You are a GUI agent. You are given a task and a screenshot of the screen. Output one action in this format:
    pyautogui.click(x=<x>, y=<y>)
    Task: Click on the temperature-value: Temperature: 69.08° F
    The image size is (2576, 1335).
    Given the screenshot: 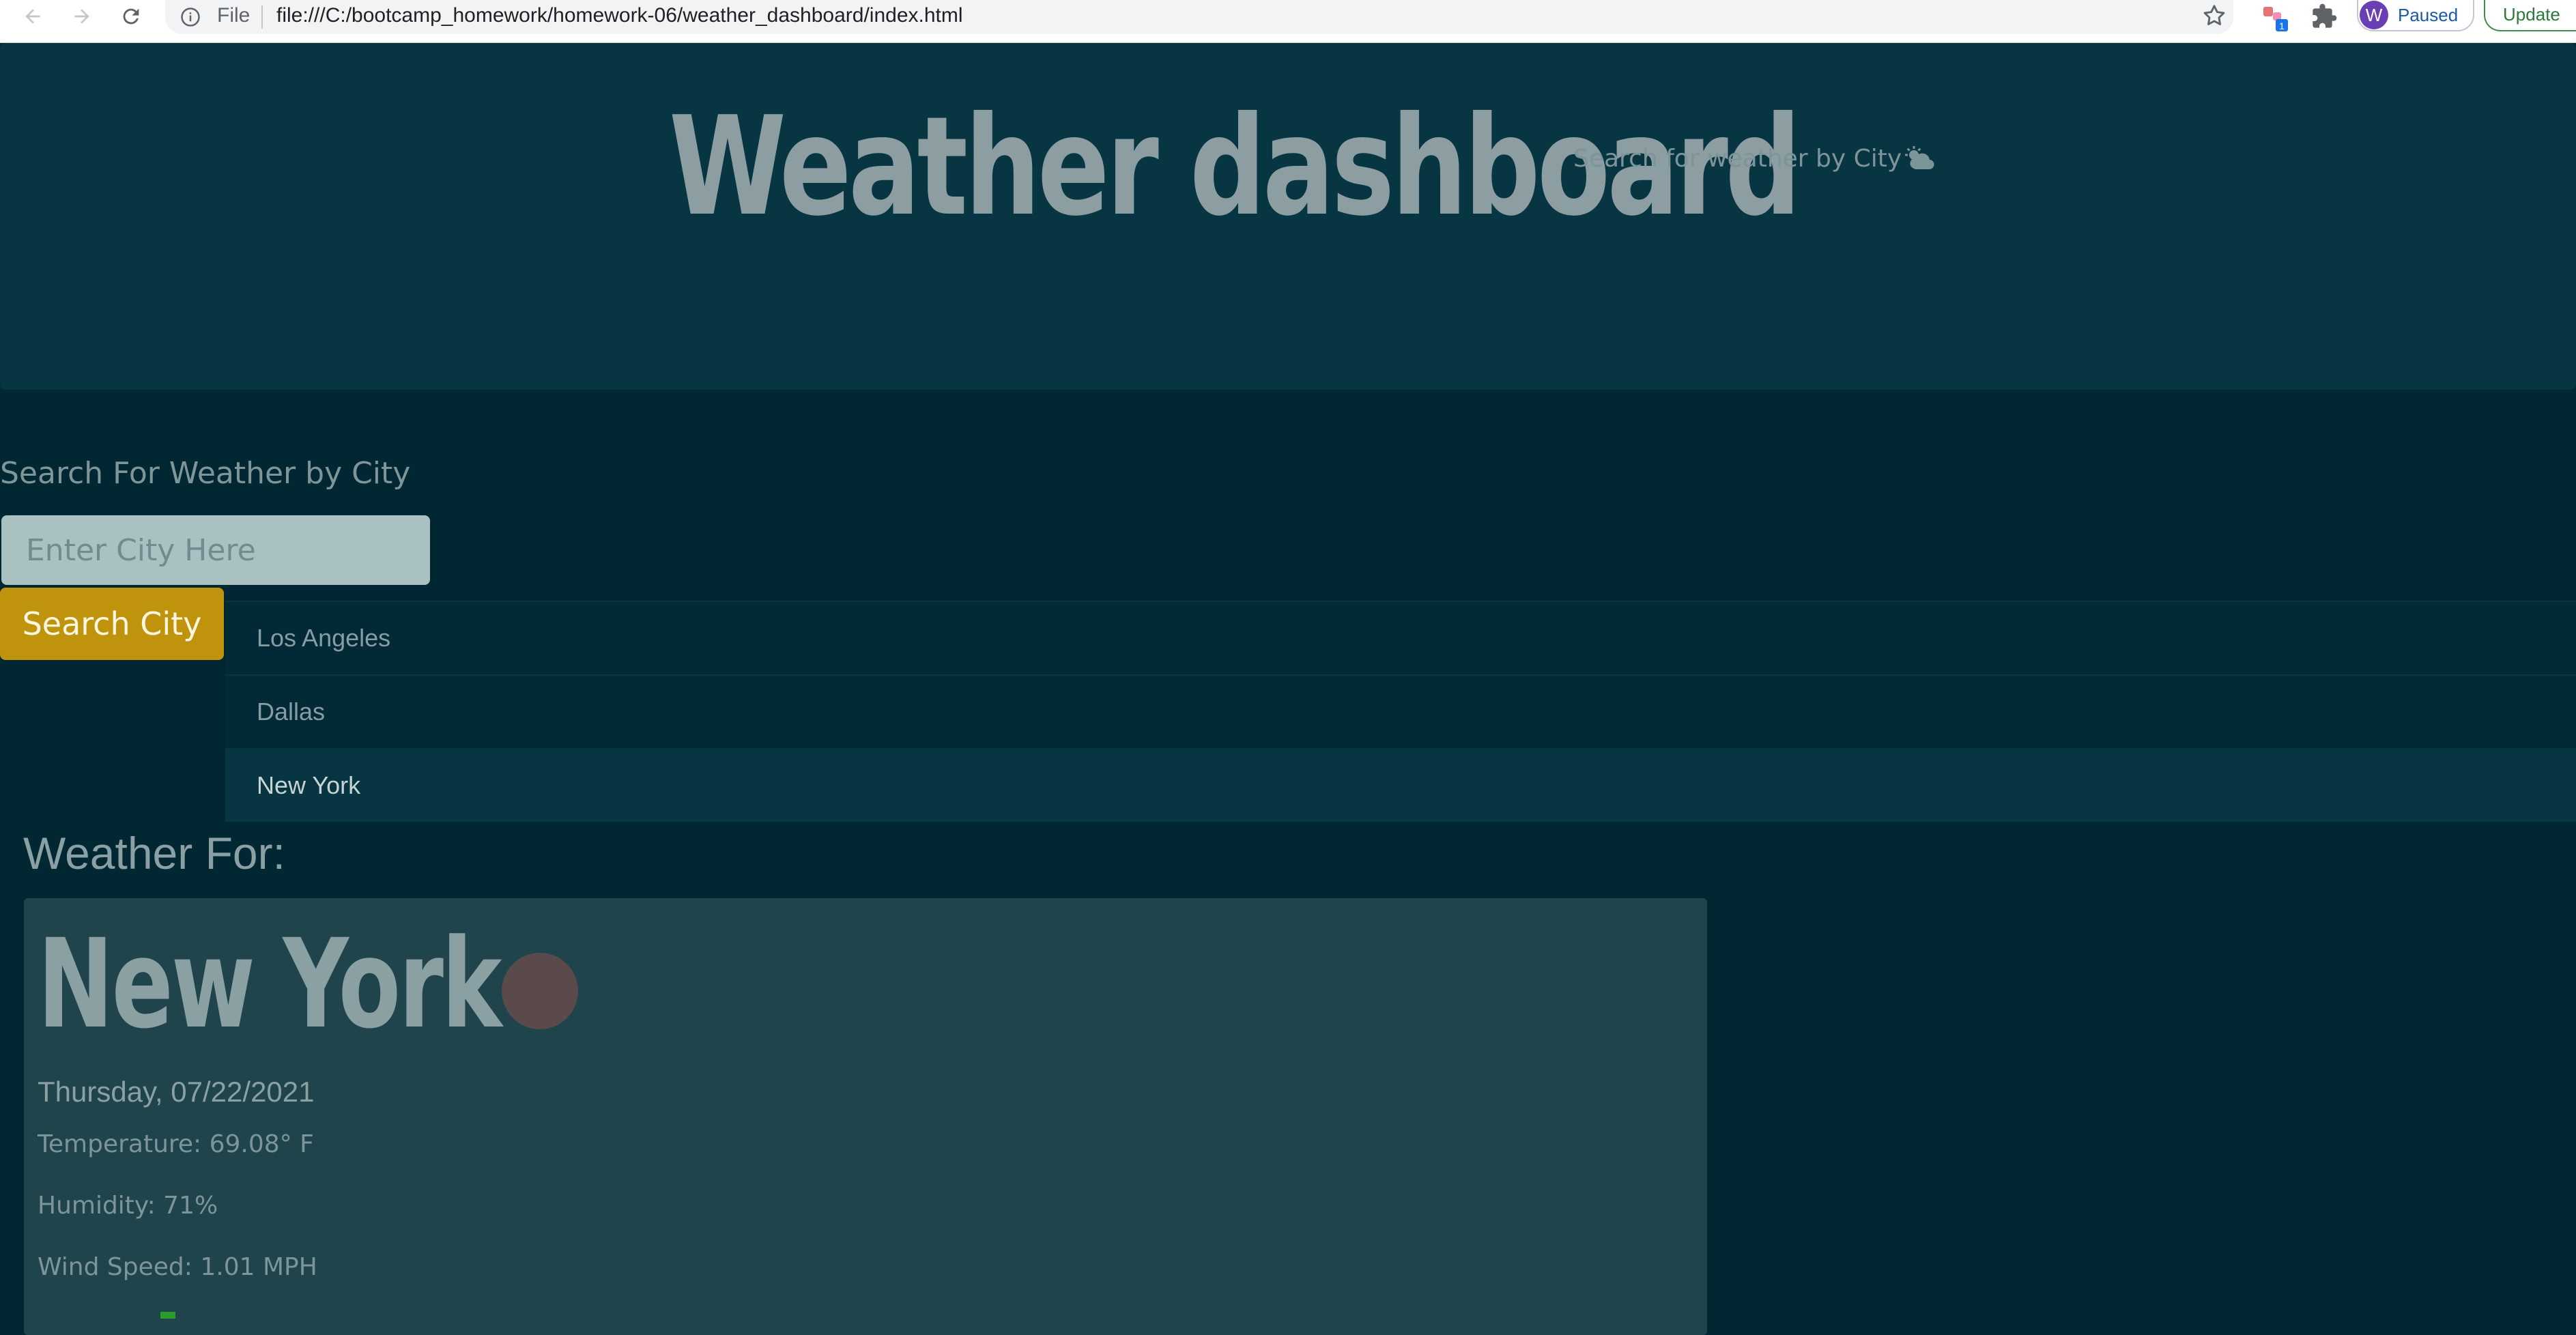 What is the action you would take?
    pyautogui.click(x=176, y=1144)
    